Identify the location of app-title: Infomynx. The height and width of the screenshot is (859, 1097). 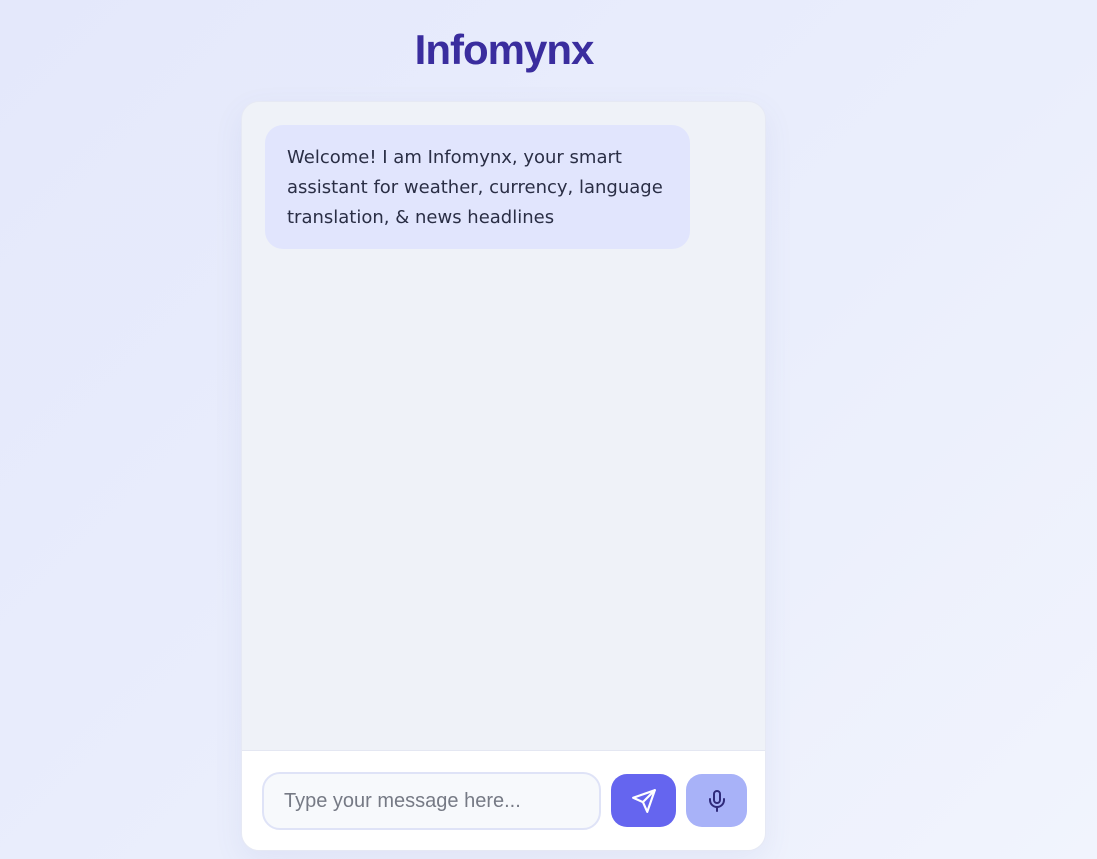
(504, 49).